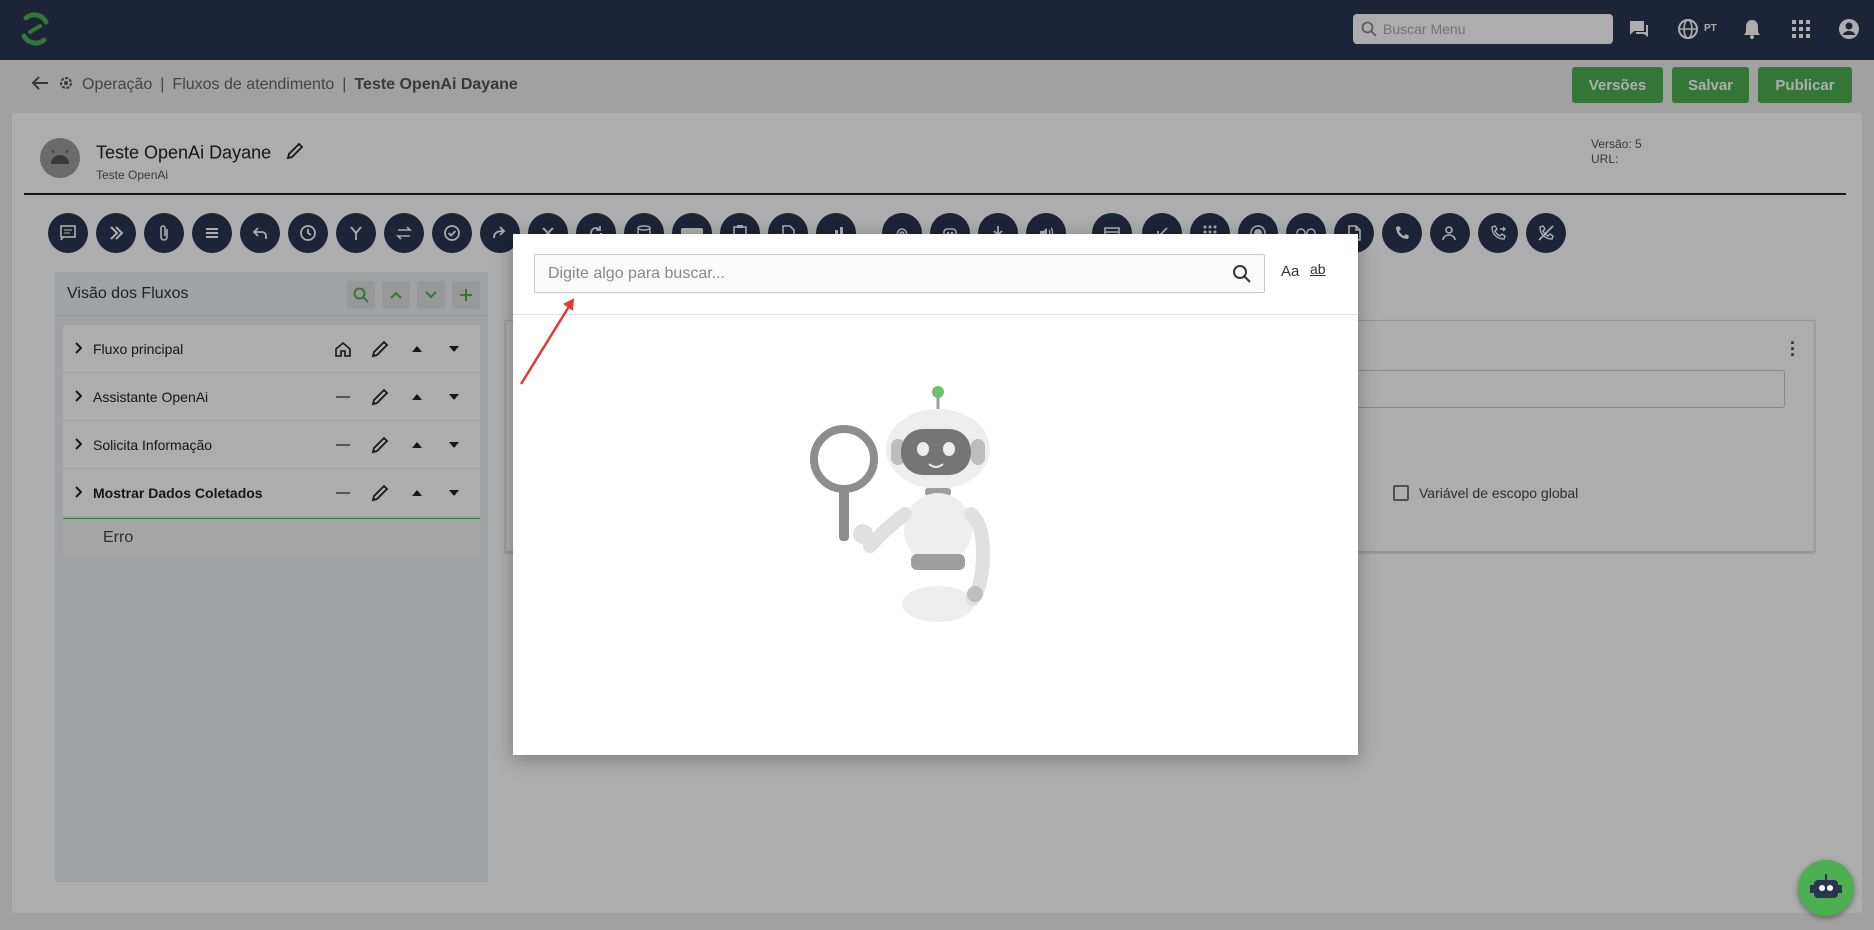  I want to click on assistant-bot-button, so click(1826, 888).